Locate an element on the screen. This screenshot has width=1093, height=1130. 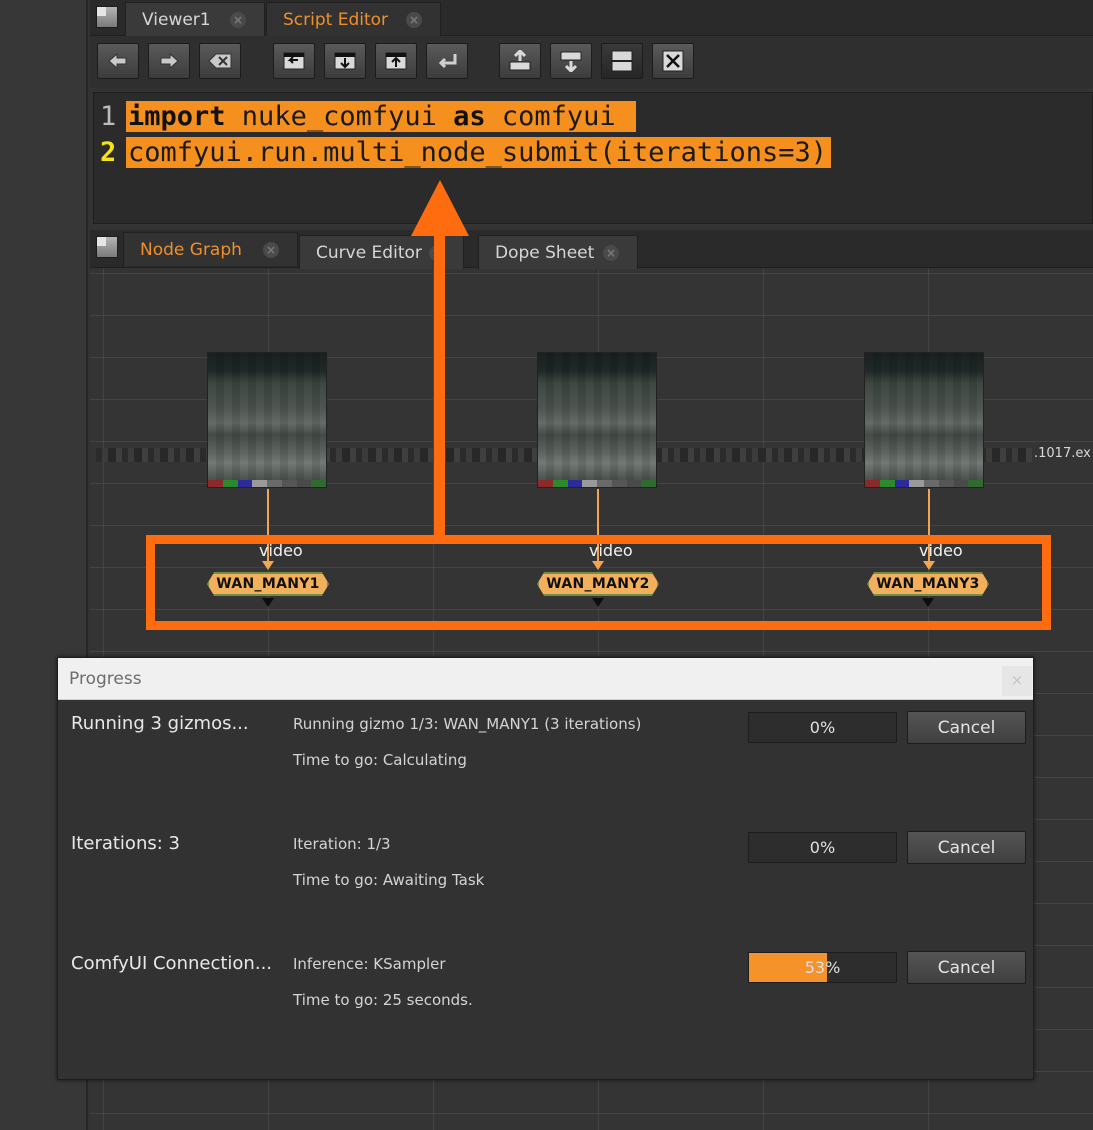
show-output-button is located at coordinates (571, 61).